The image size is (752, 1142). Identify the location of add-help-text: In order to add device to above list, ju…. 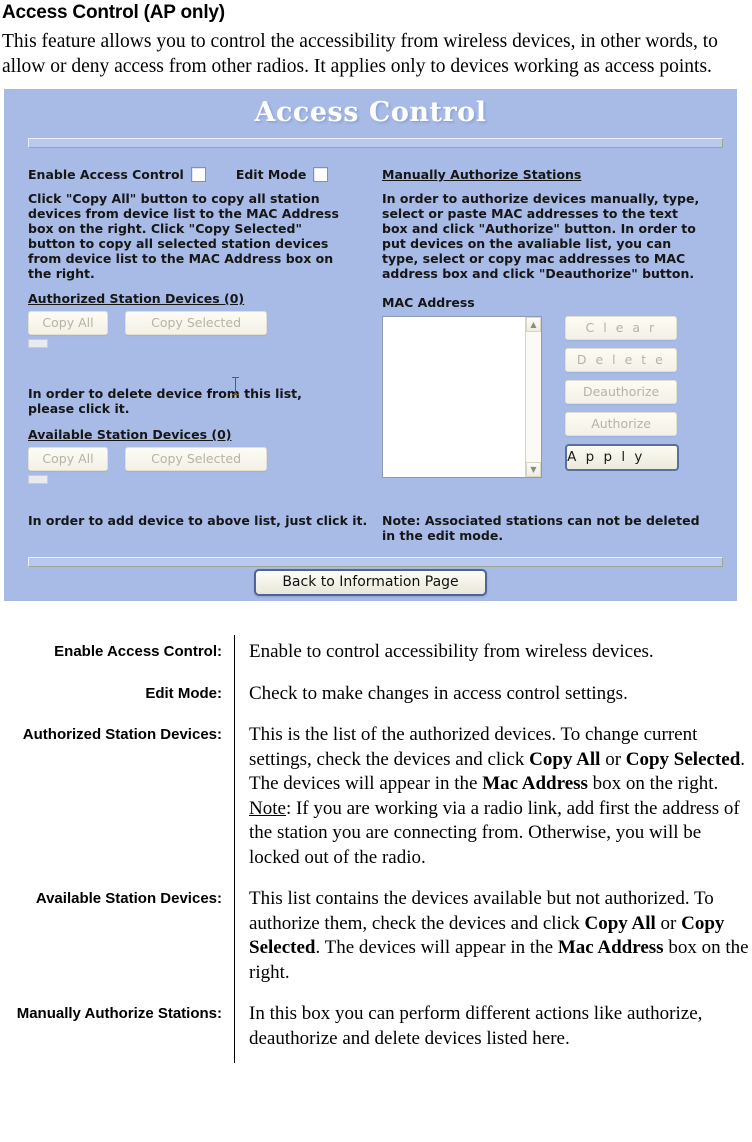
(198, 520).